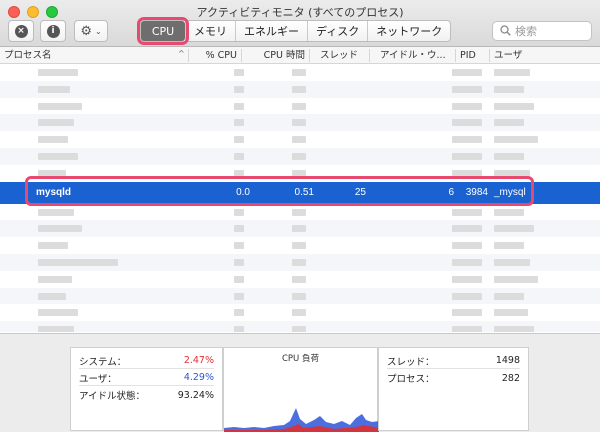 The image size is (600, 432). Describe the element at coordinates (451, 192) in the screenshot. I see `cell-idle-wakeups: 6` at that location.